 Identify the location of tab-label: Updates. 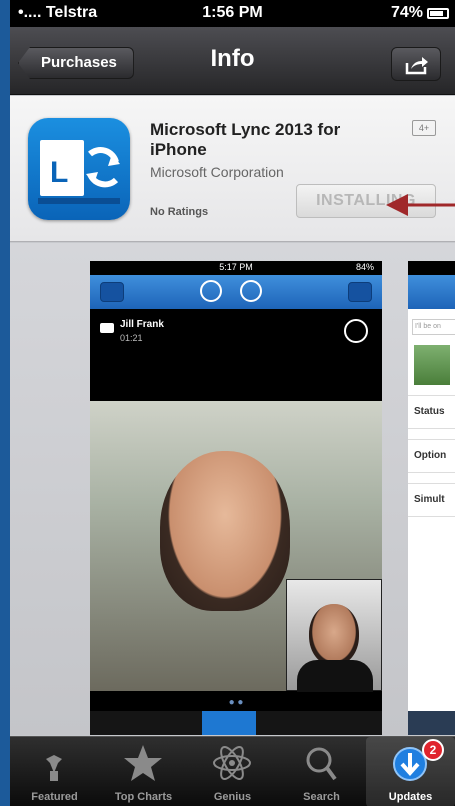
(410, 797).